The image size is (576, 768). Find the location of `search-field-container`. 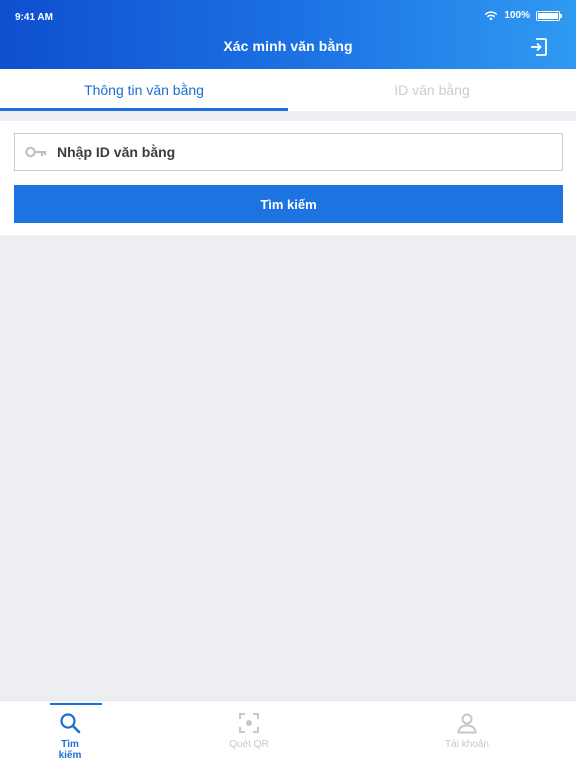

search-field-container is located at coordinates (288, 152).